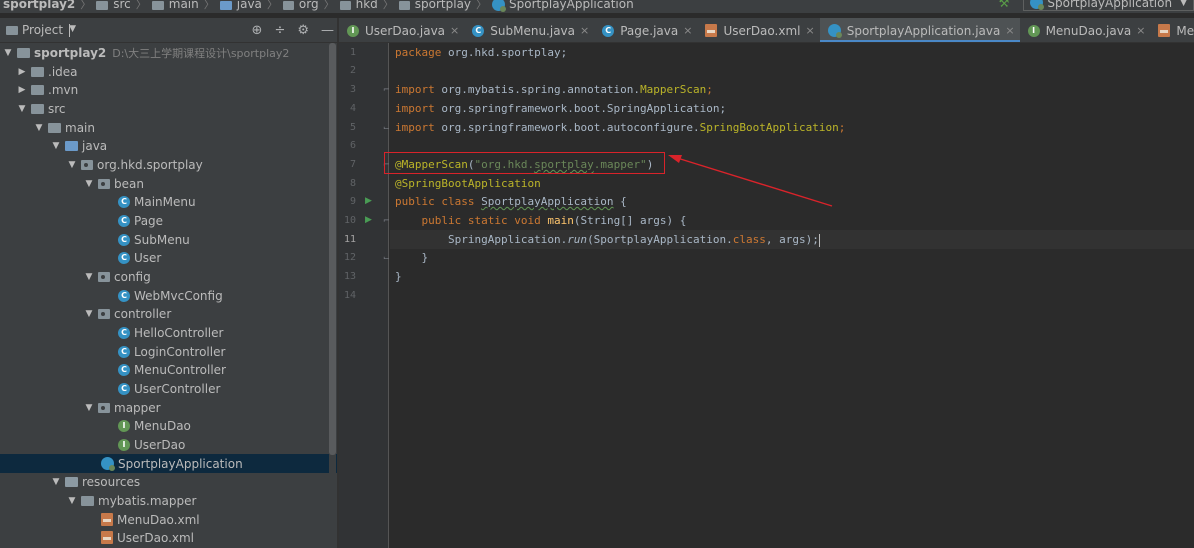  Describe the element at coordinates (165, 388) in the screenshot. I see `tree-item-usercontroller: C UserController` at that location.